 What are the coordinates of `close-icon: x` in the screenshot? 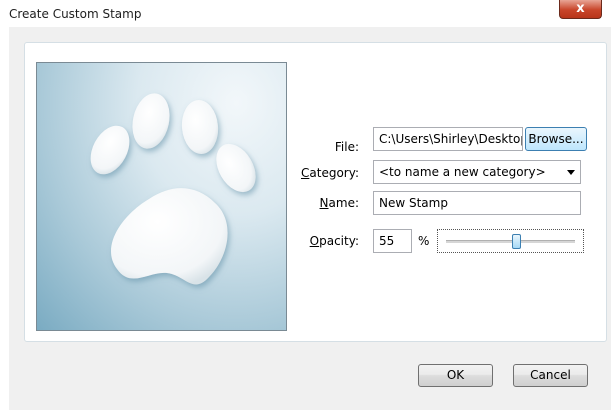 It's located at (580, 8).